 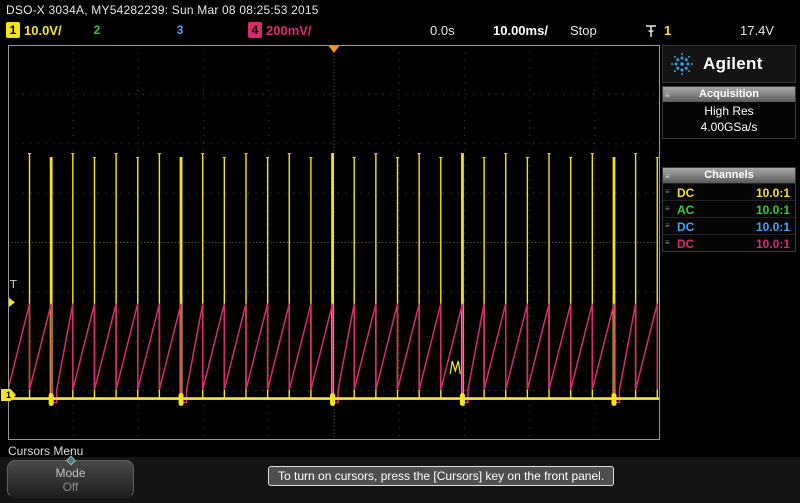 I want to click on channel4-badge: 4, so click(x=255, y=30).